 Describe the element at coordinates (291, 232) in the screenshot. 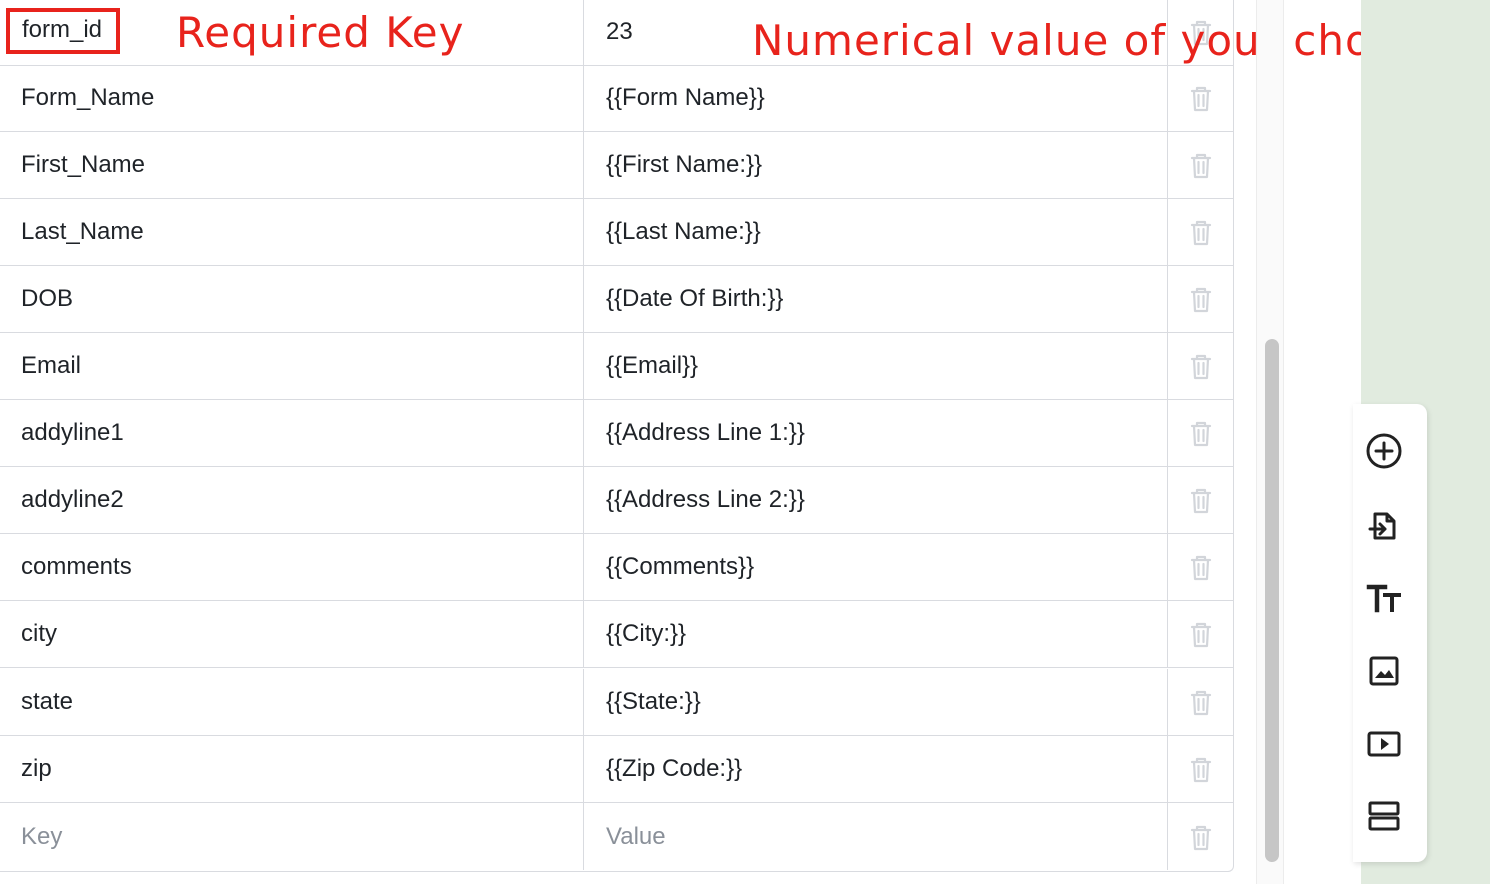

I see `key-cell: Last_Name` at that location.